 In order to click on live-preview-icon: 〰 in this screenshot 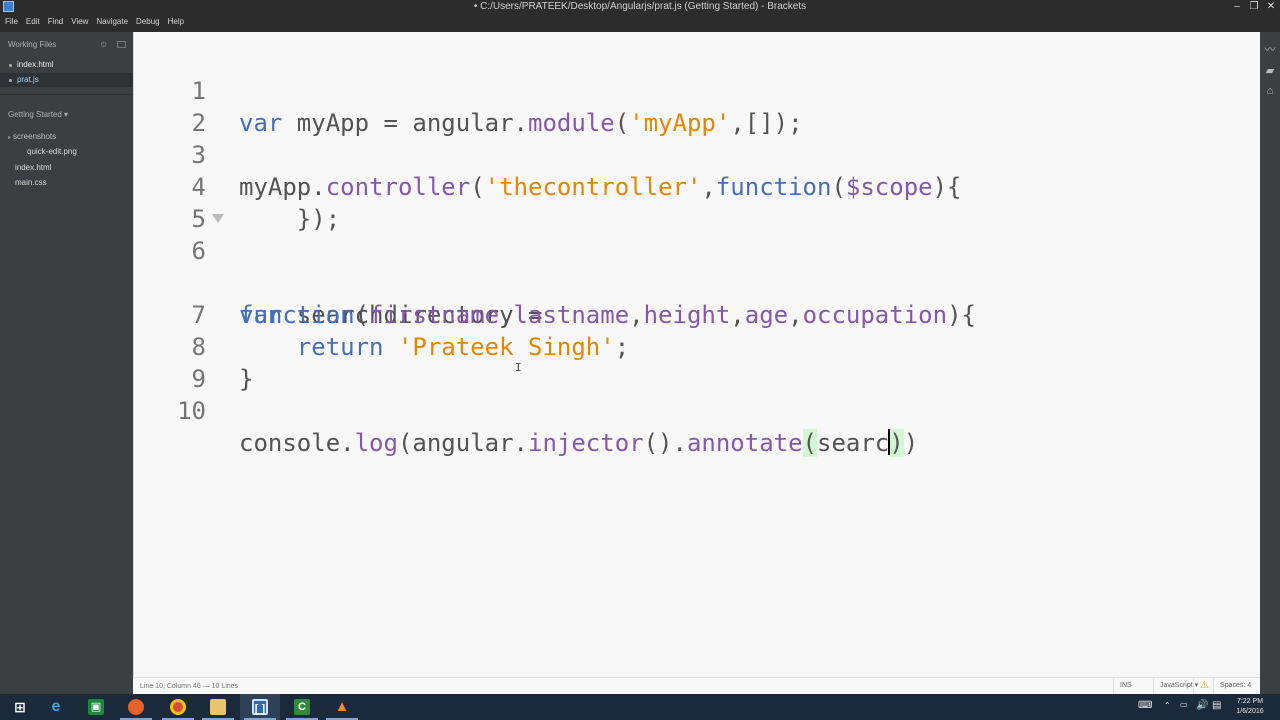, I will do `click(1270, 50)`.